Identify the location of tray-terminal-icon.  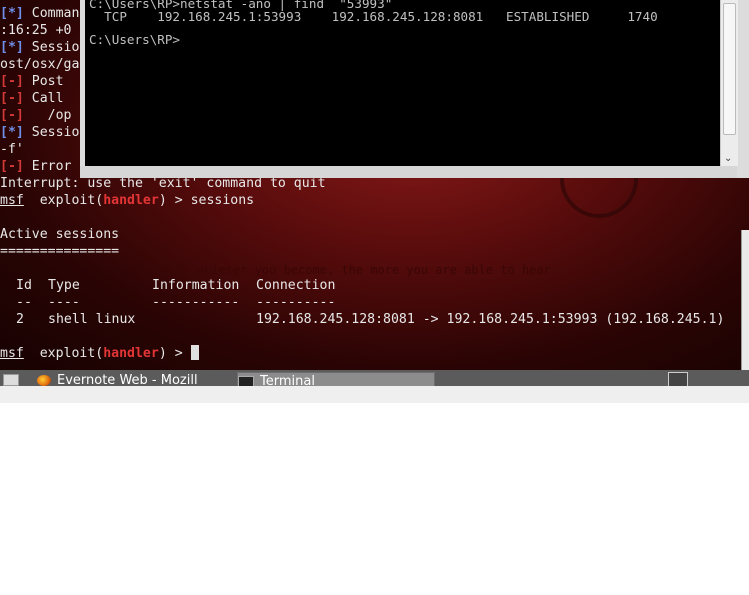
(678, 379).